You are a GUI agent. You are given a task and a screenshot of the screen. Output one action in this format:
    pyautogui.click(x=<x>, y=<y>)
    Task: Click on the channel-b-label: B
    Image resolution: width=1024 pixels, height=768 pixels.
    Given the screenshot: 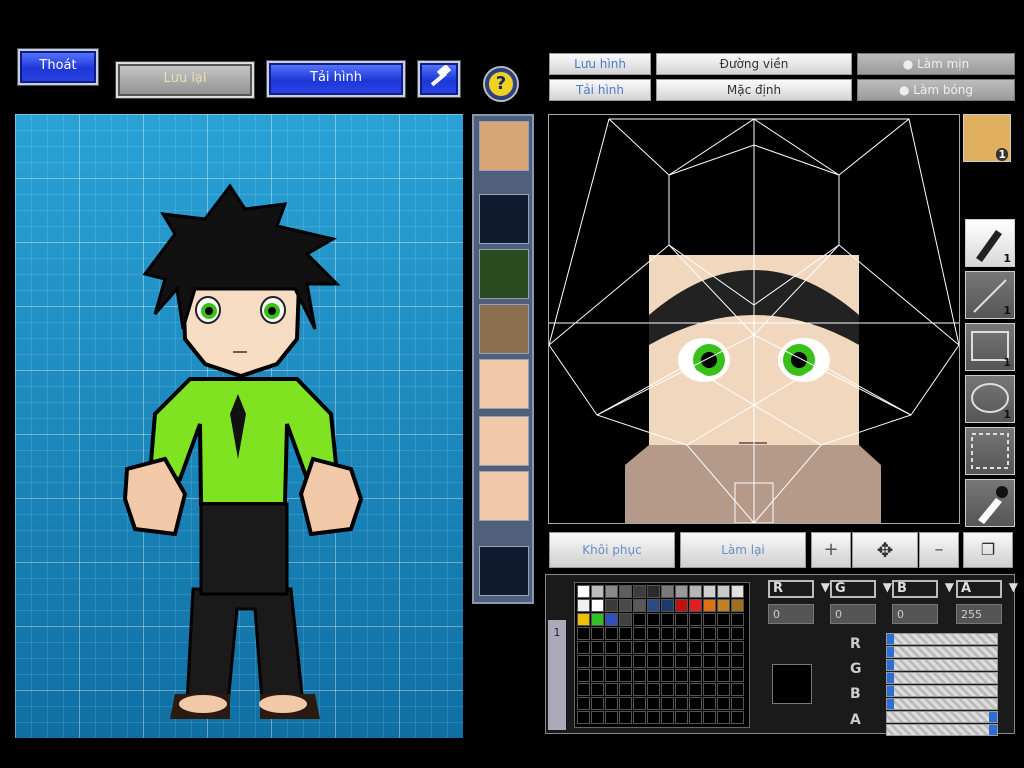 What is the action you would take?
    pyautogui.click(x=923, y=589)
    